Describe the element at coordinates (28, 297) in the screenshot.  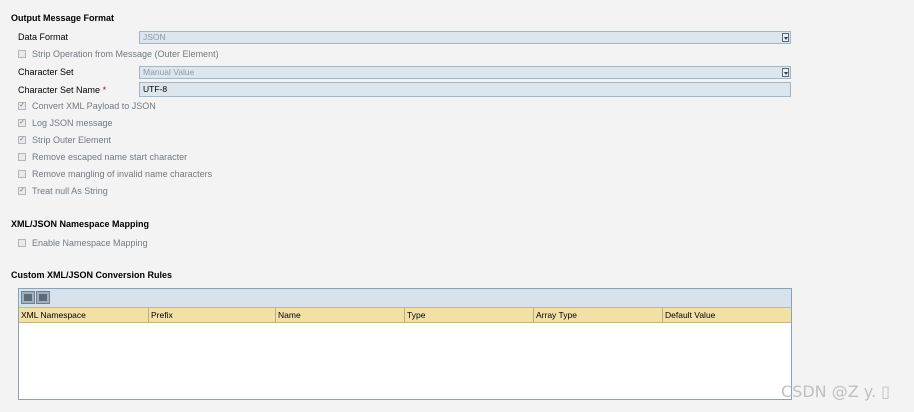
I see `add-row-icon` at that location.